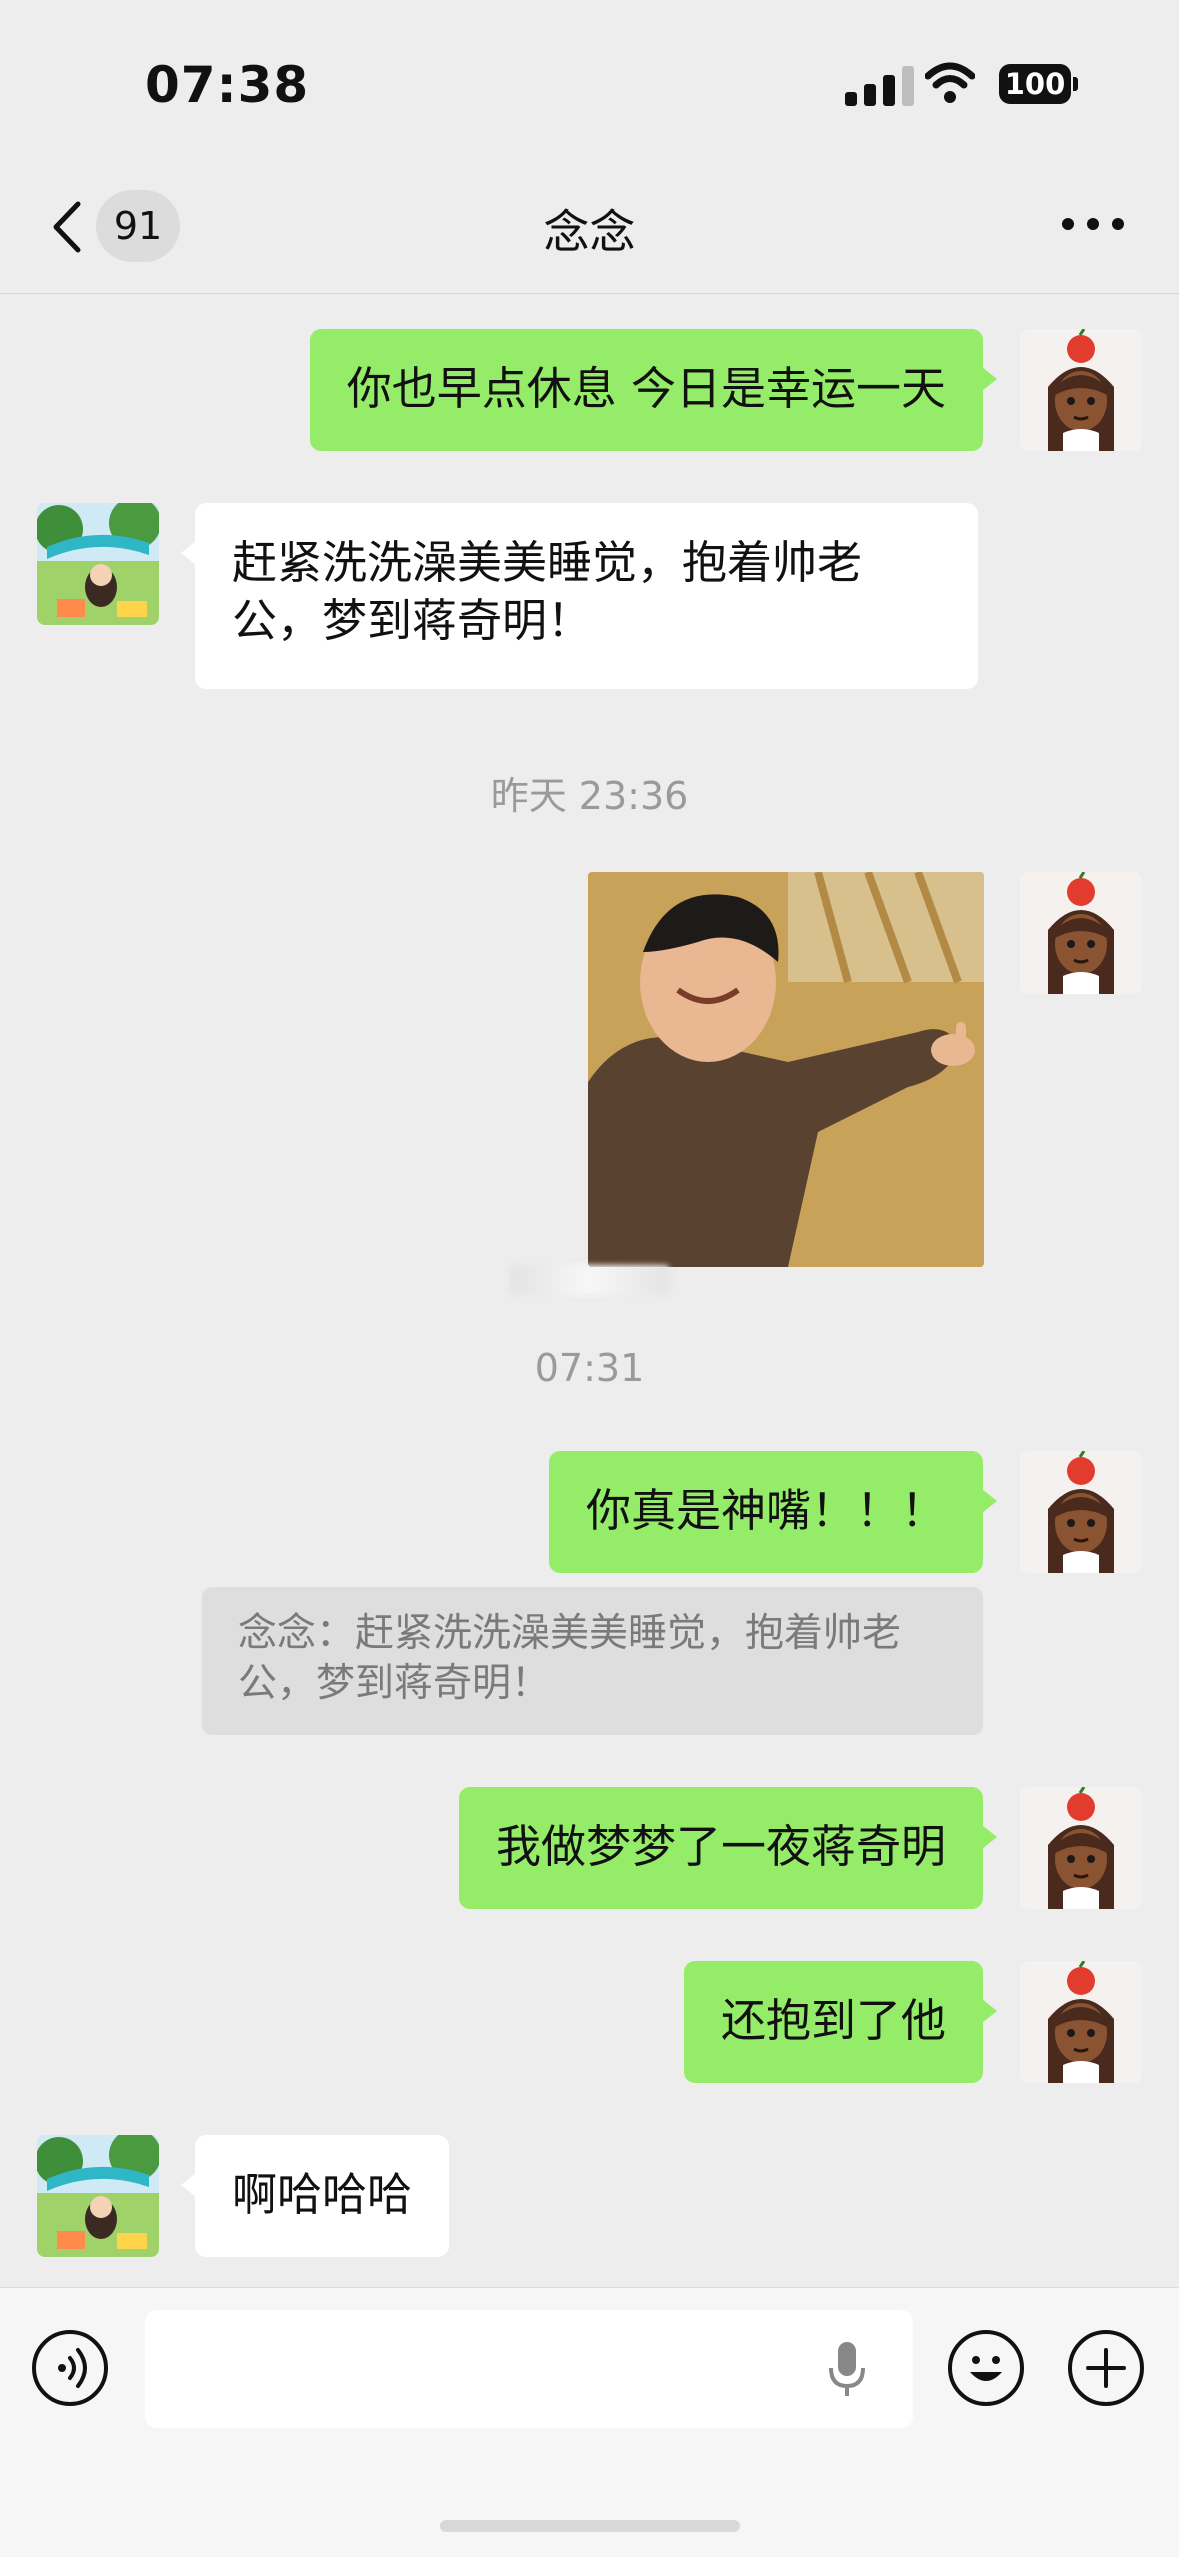  What do you see at coordinates (412, 620) in the screenshot?
I see `message-text-line: 公，梦到蒋奇明！` at bounding box center [412, 620].